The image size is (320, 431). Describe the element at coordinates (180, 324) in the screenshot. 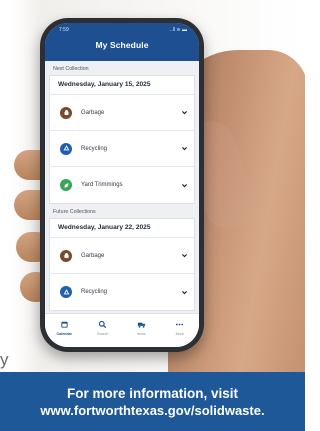

I see `more-dots-icon` at that location.